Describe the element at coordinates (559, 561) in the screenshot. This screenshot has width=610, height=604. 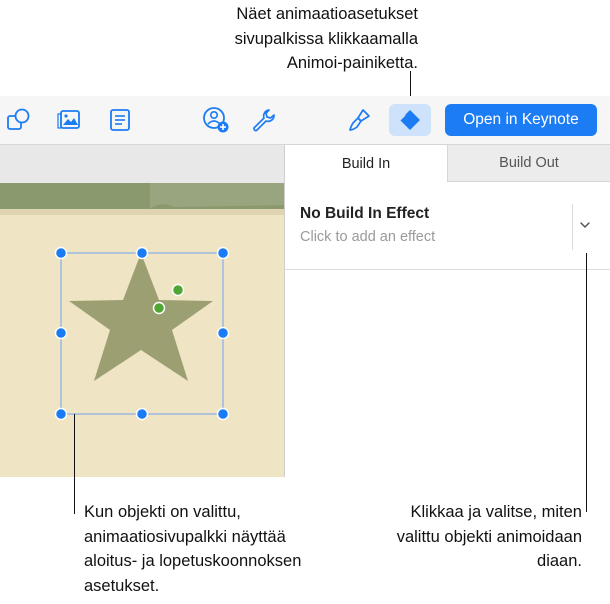
I see `callout-bottom-right-line: diaan.` at that location.